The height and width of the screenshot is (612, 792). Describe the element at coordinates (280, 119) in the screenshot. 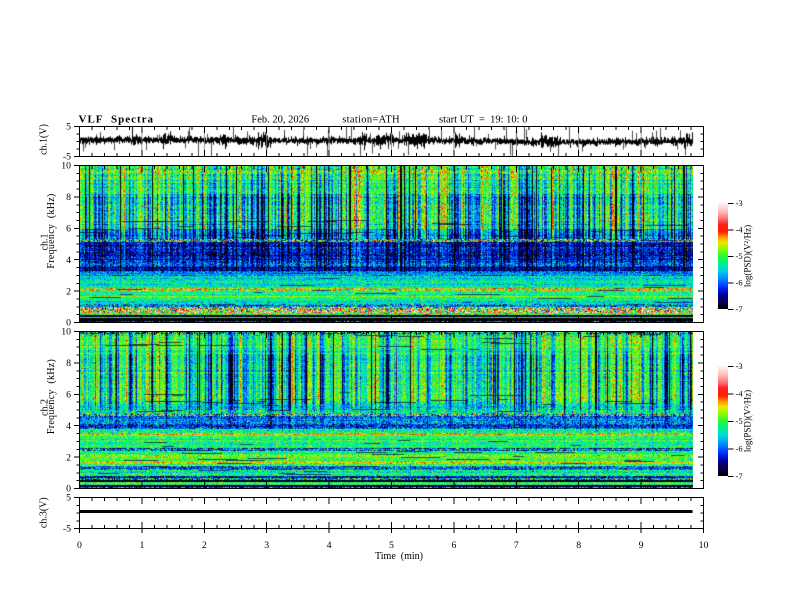

I see `svg-text: Feb. 20, 2026` at that location.